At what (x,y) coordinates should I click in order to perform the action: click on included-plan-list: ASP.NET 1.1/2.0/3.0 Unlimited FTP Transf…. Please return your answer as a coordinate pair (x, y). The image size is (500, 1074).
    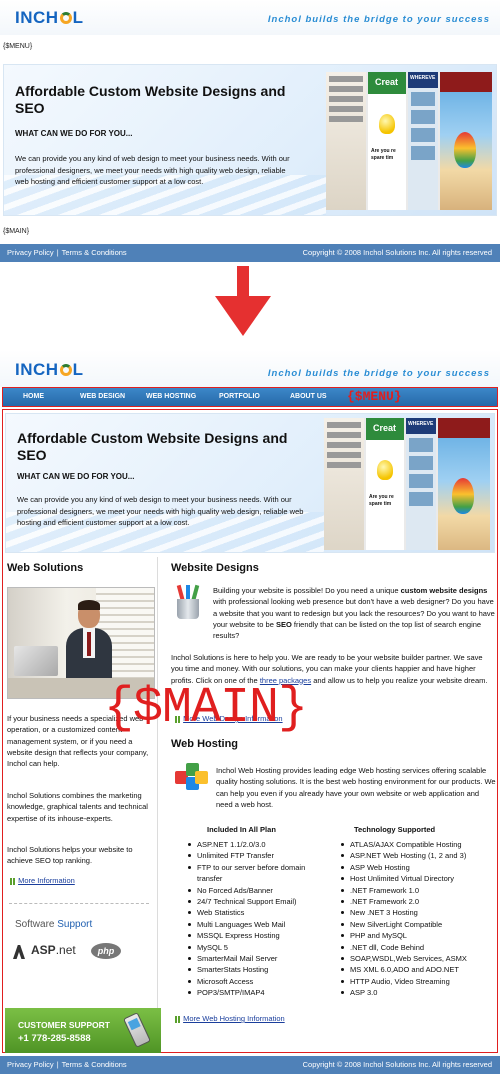
    Looking at the image, I should click on (255, 919).